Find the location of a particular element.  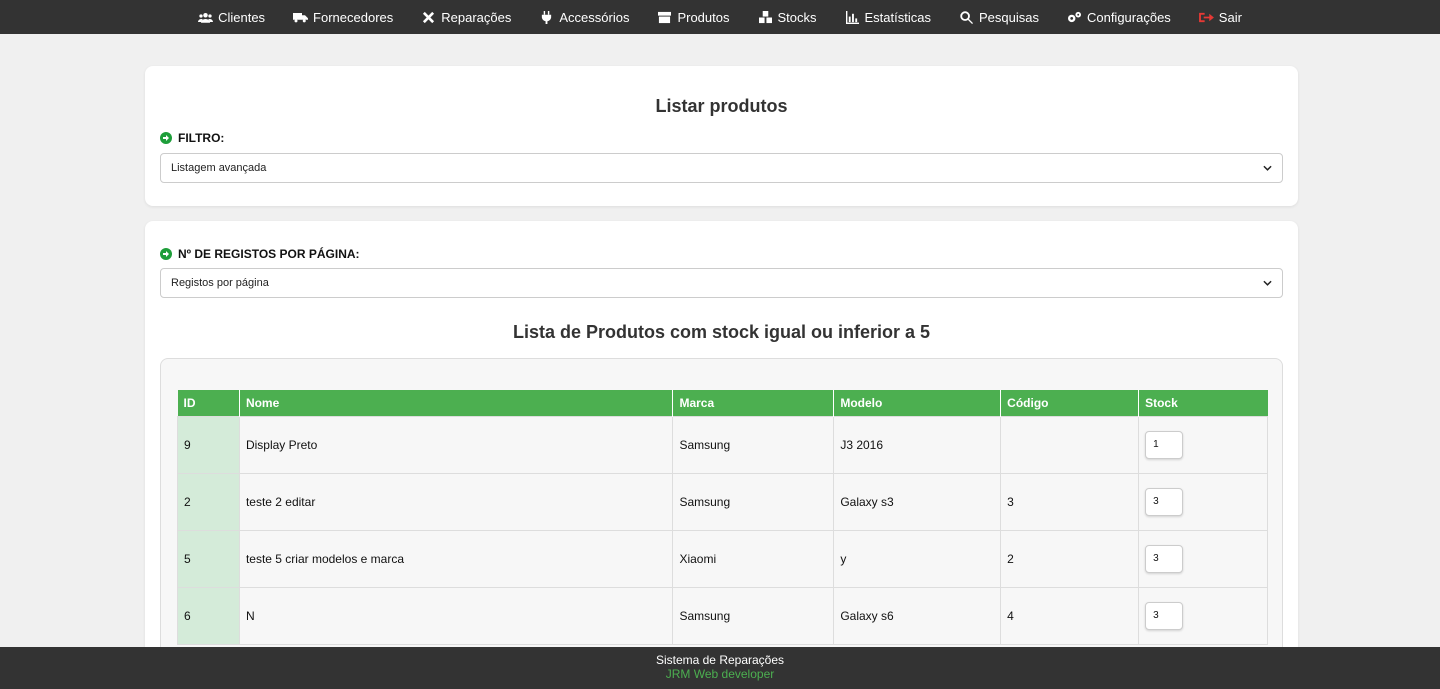

per-page-select-value: Registos por página is located at coordinates (220, 283).